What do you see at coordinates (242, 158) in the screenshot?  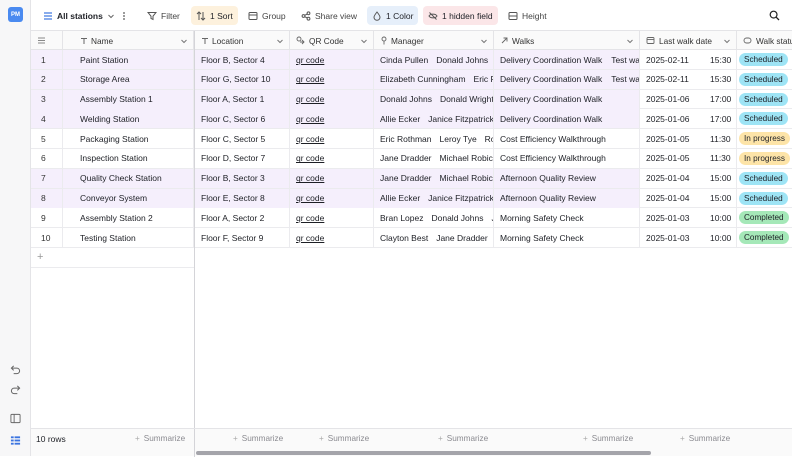 I see `location-cell: Floor D, Sector 7` at bounding box center [242, 158].